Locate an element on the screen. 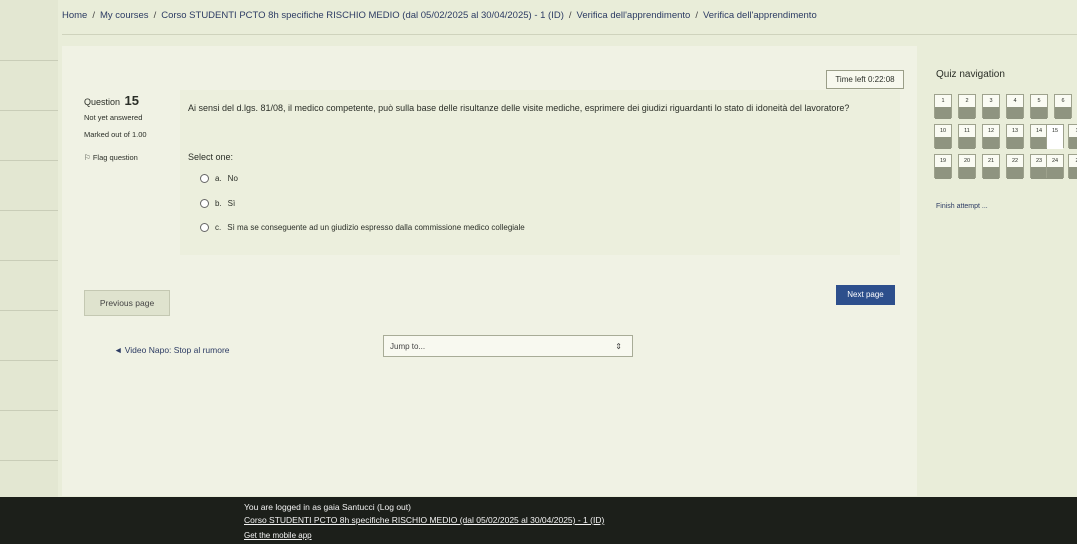 This screenshot has height=544, width=1077. quiz-nav-button: 19 is located at coordinates (943, 166).